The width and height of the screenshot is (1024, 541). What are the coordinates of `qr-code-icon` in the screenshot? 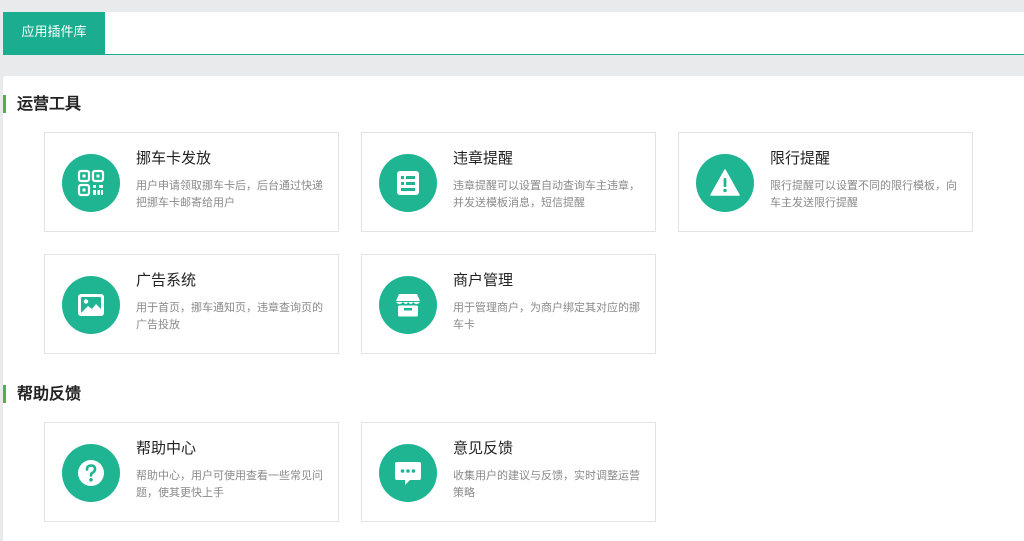 It's located at (91, 183).